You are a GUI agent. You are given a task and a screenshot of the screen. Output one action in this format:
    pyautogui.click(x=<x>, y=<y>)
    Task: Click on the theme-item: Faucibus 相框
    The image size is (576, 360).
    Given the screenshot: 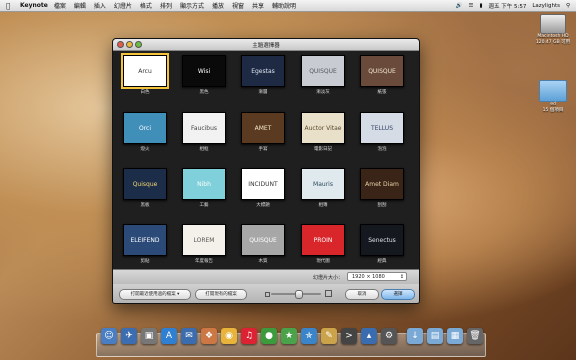 What is the action you would take?
    pyautogui.click(x=204, y=132)
    